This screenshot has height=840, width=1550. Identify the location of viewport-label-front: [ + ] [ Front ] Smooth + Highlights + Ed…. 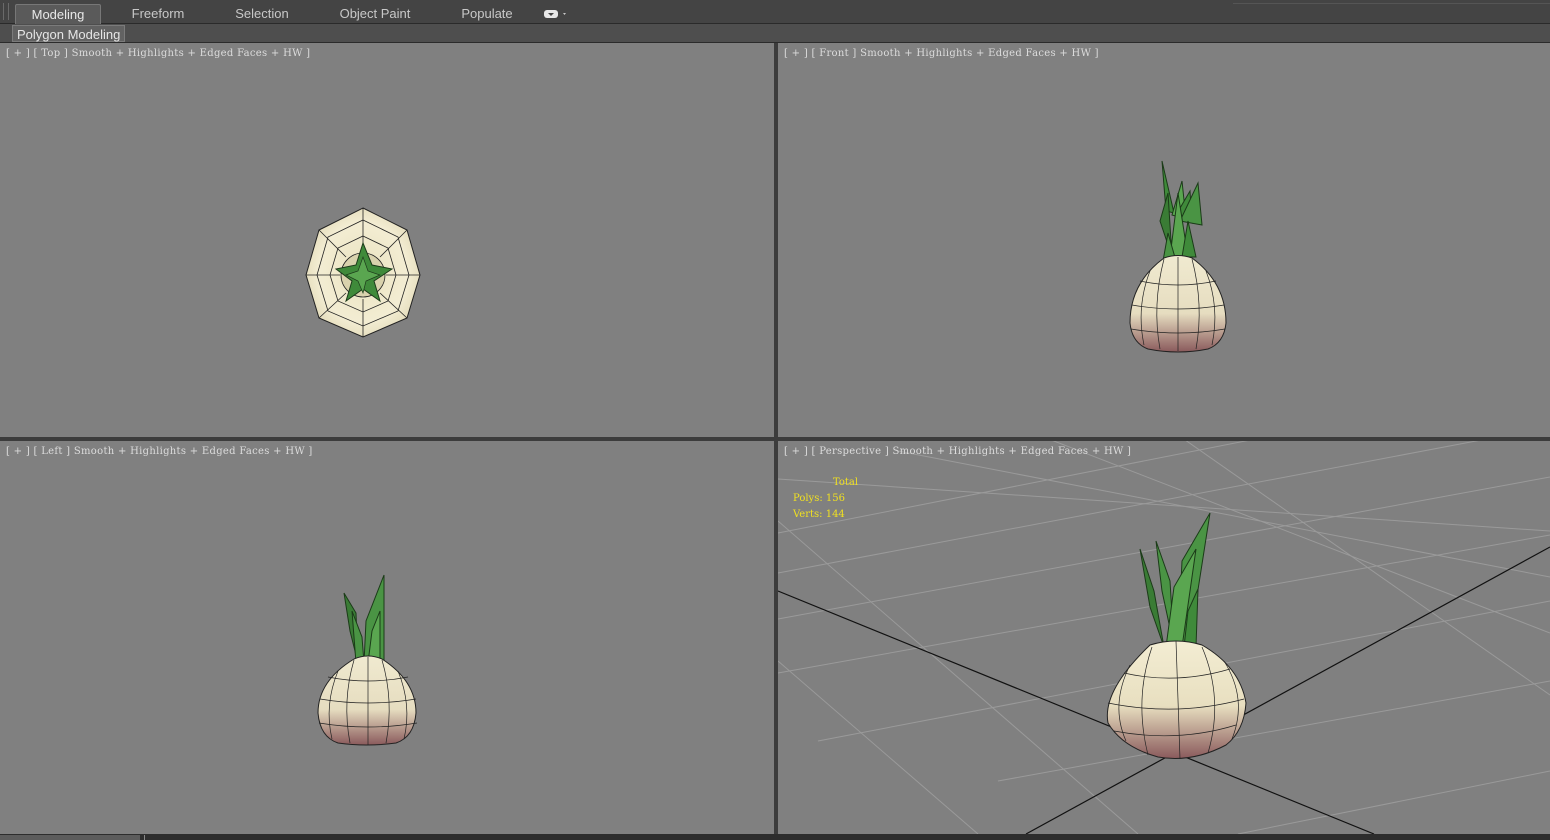
(941, 53).